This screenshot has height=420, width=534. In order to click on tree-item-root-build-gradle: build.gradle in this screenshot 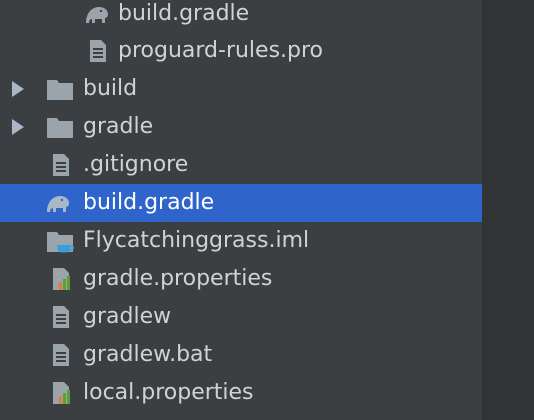, I will do `click(241, 203)`.